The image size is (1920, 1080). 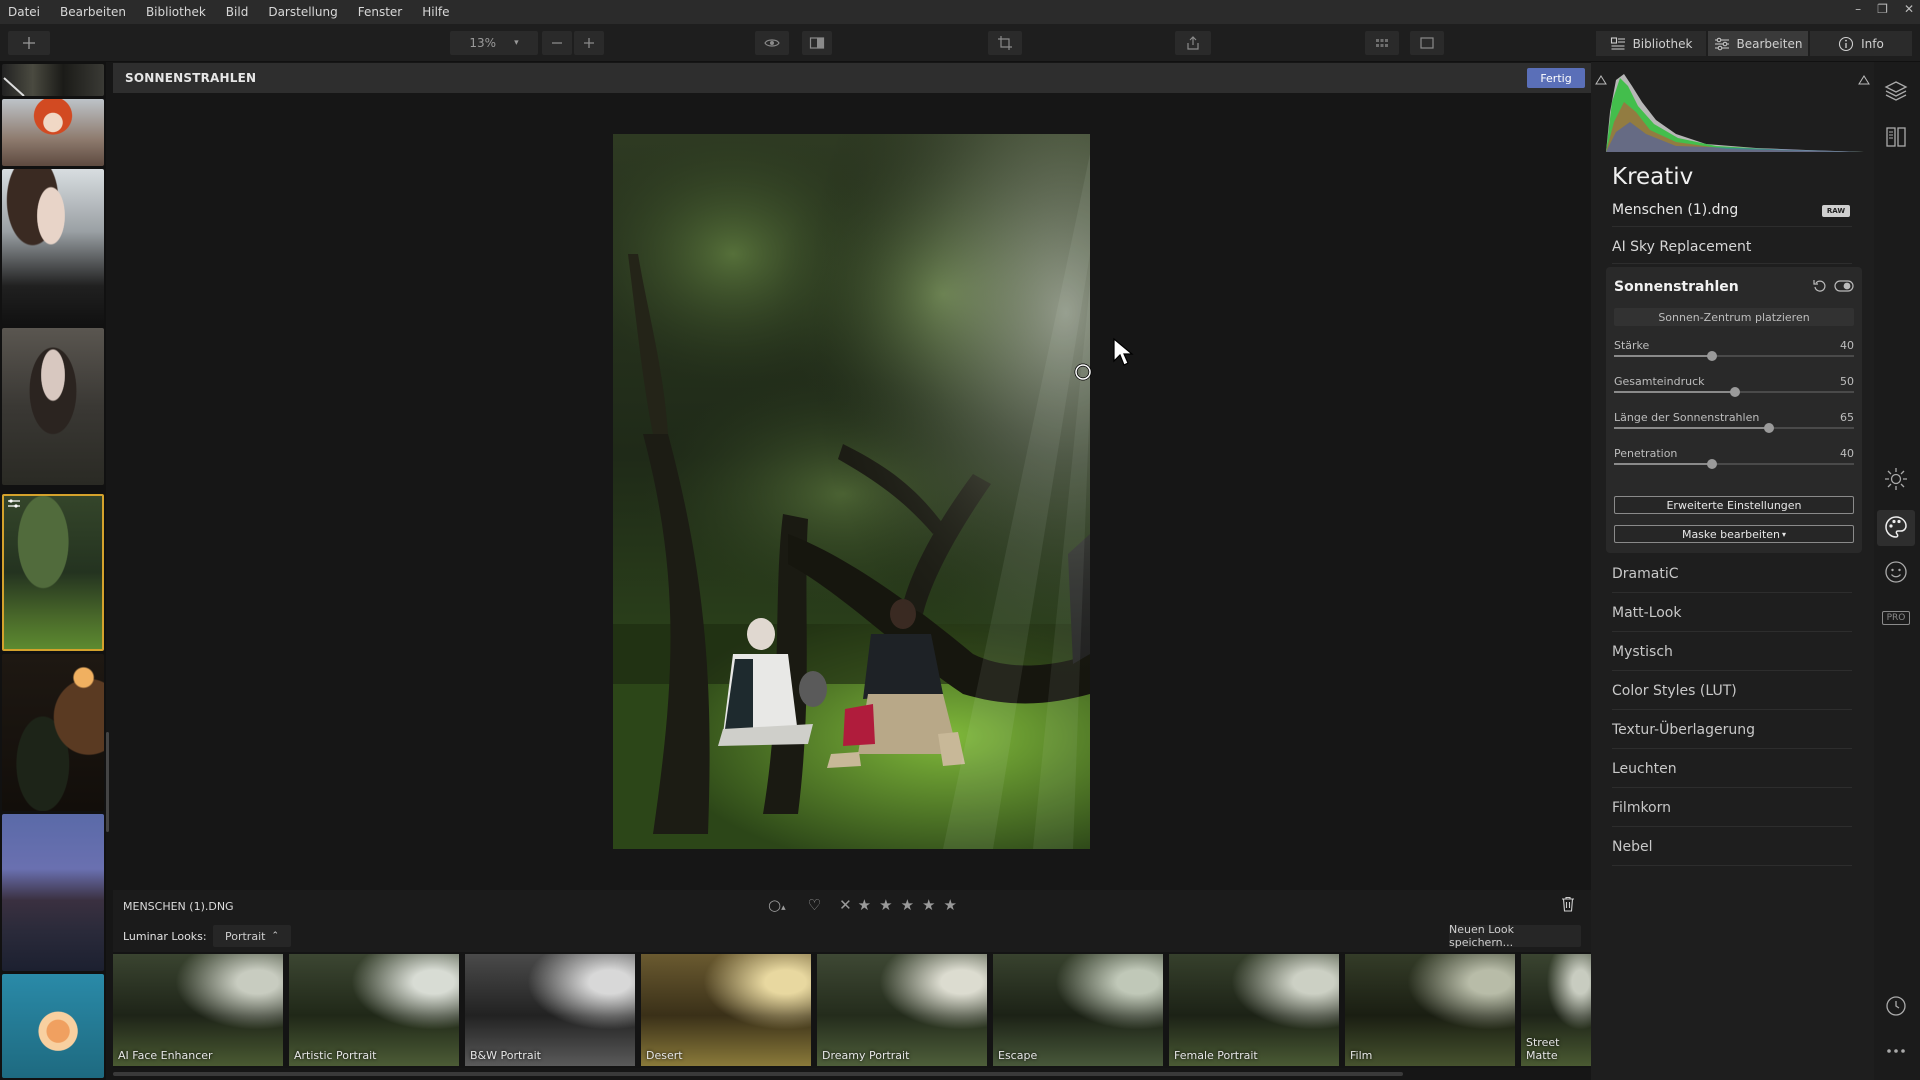 What do you see at coordinates (25, 12) in the screenshot?
I see `menu-datei: Datei` at bounding box center [25, 12].